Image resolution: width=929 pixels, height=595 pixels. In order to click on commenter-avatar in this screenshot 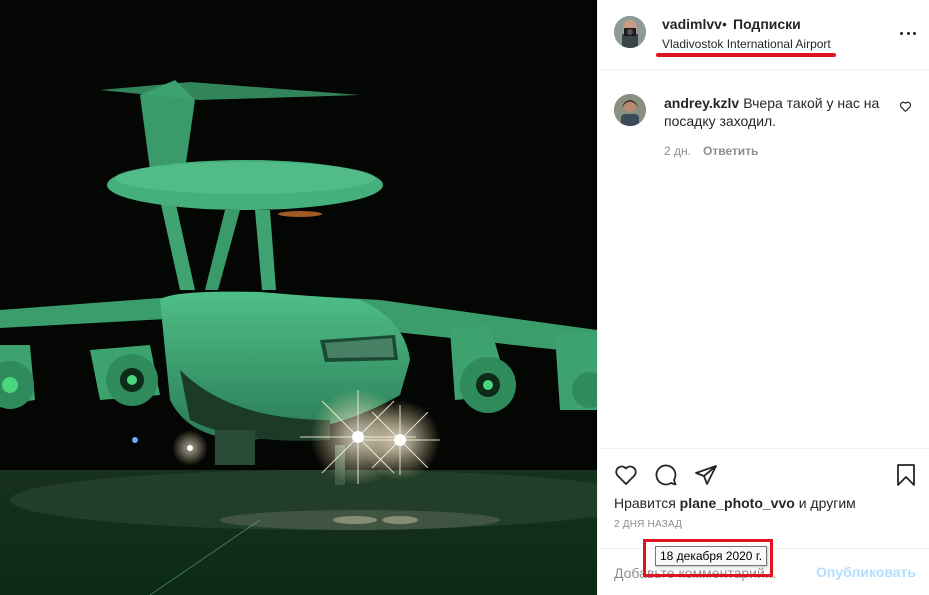, I will do `click(630, 110)`.